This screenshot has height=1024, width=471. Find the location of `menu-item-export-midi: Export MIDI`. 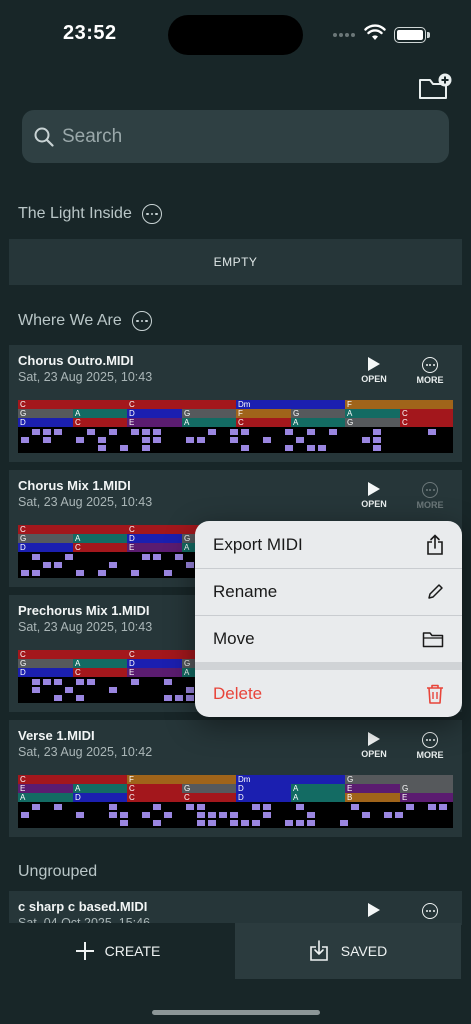

menu-item-export-midi: Export MIDI is located at coordinates (328, 544).